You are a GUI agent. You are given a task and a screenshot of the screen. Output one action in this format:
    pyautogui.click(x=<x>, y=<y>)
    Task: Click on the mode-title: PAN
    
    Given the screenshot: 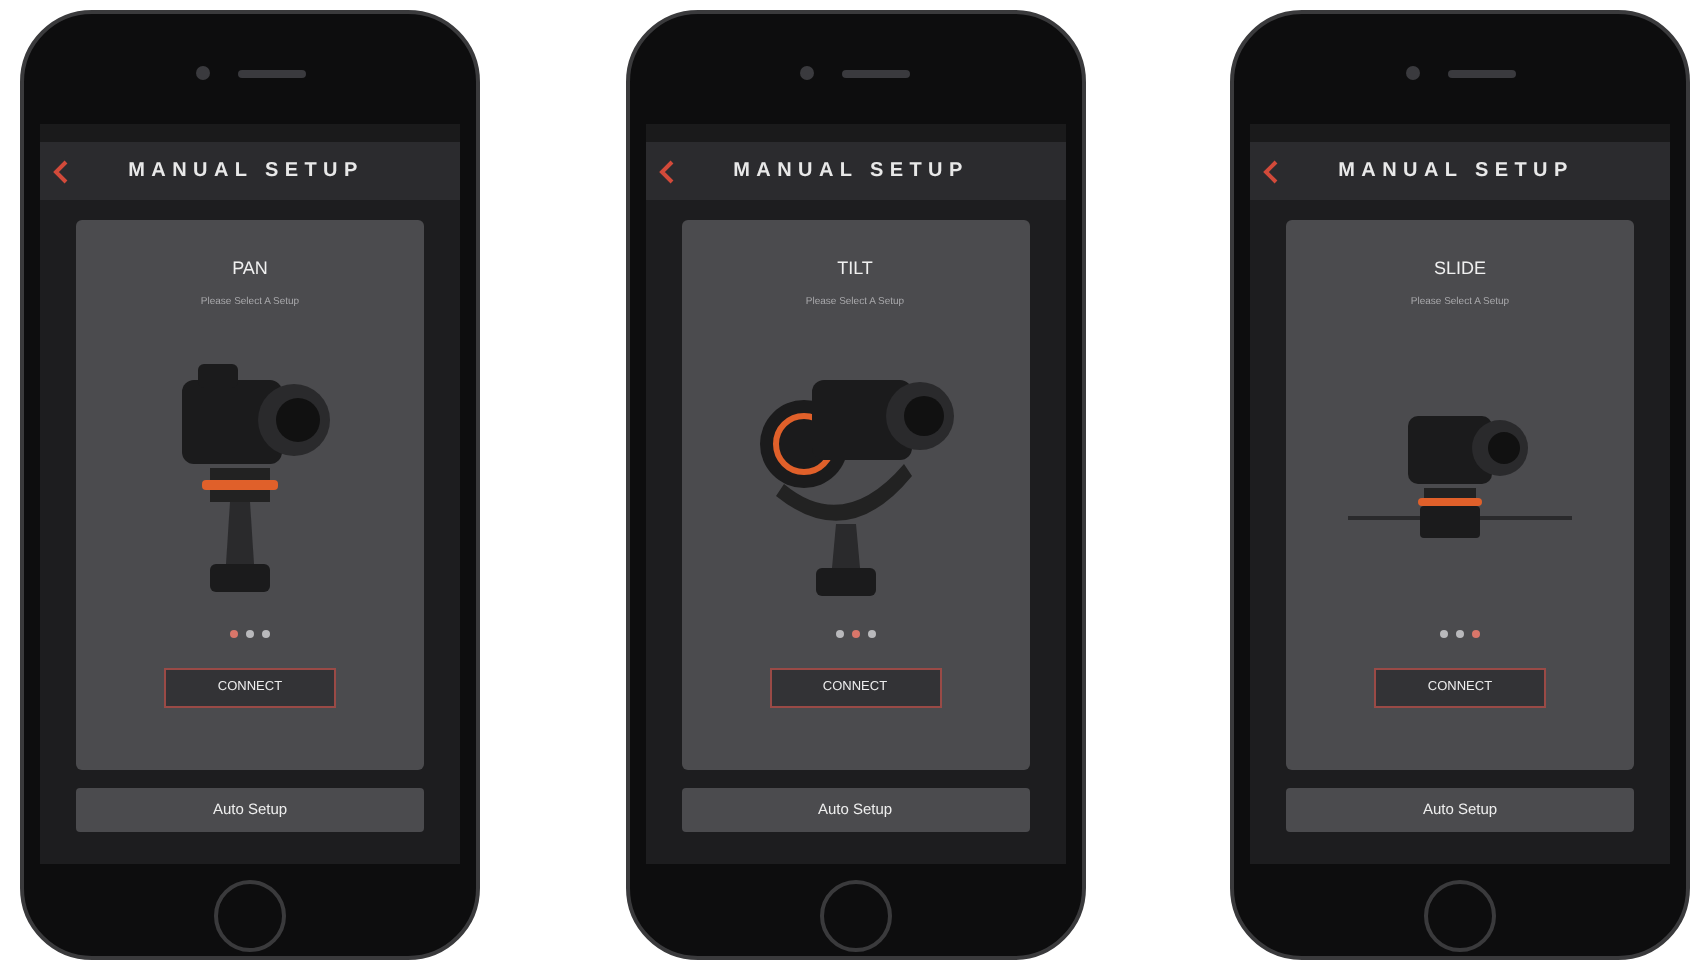 What is the action you would take?
    pyautogui.click(x=250, y=269)
    